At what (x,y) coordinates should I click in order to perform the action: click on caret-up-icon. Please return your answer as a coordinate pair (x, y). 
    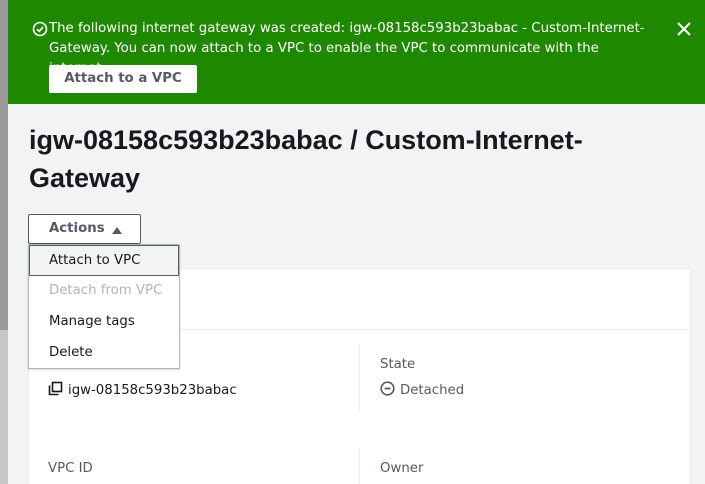
    Looking at the image, I should click on (117, 229).